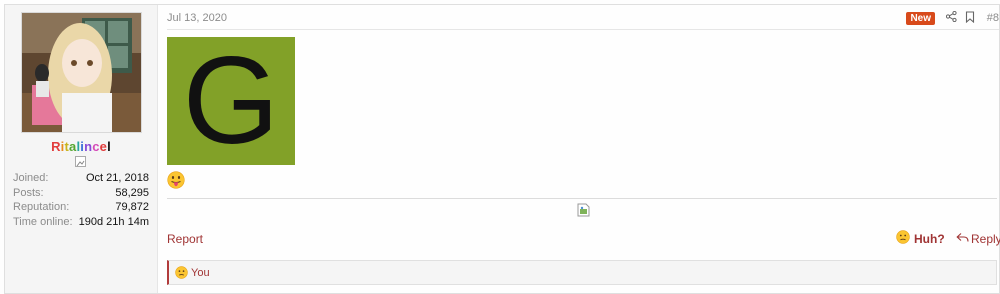  Describe the element at coordinates (920, 18) in the screenshot. I see `new-badge: New` at that location.